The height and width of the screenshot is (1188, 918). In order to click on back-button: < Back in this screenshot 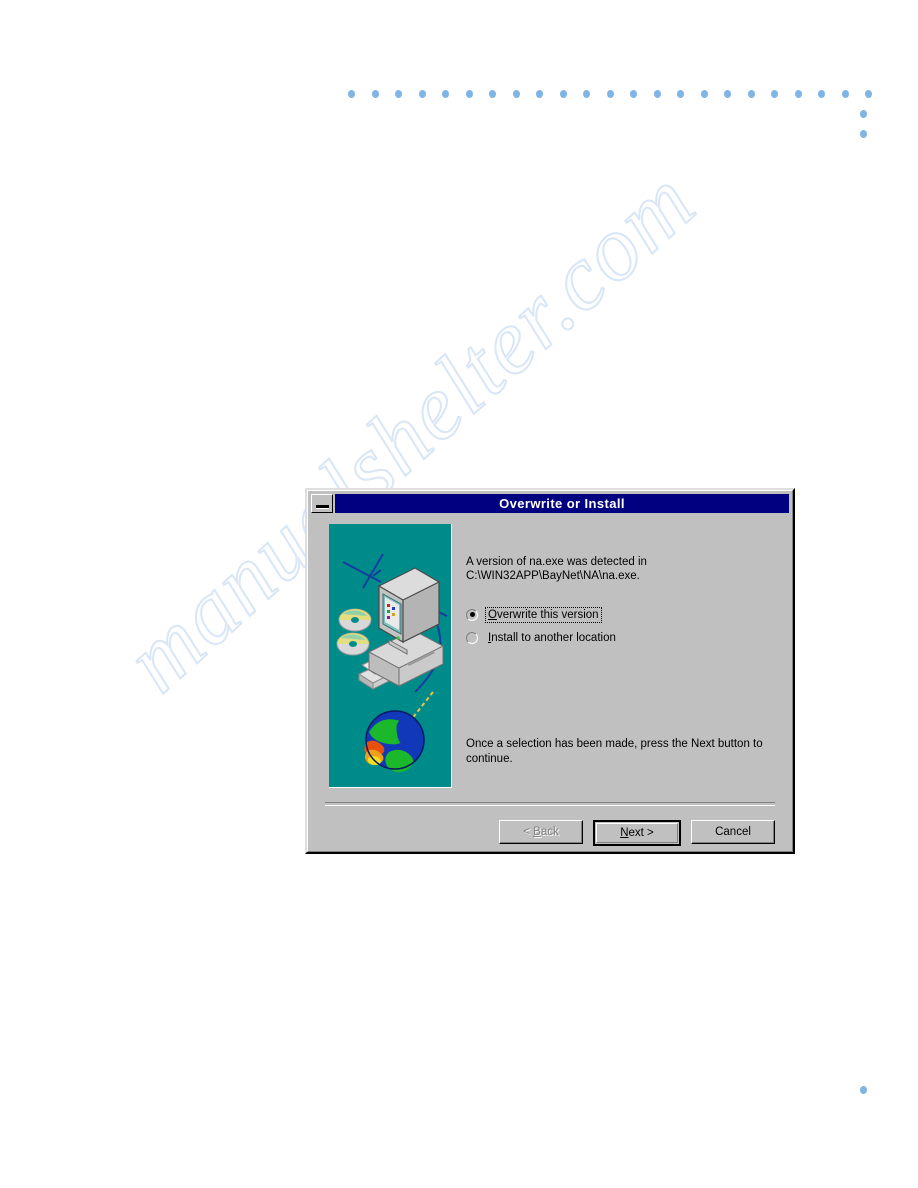, I will do `click(541, 832)`.